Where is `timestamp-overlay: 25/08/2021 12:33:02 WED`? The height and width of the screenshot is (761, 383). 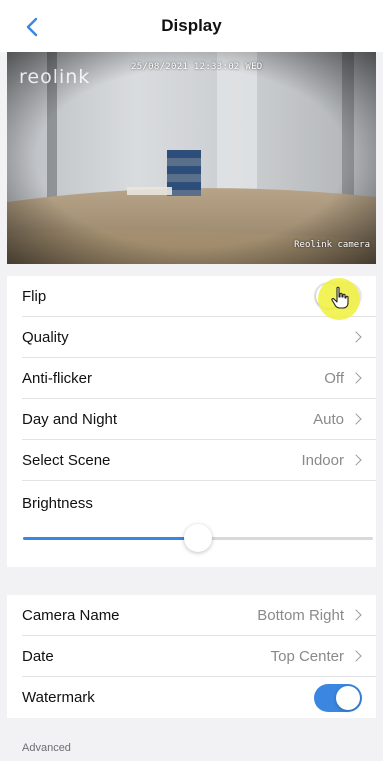
timestamp-overlay: 25/08/2021 12:33:02 WED is located at coordinates (197, 67).